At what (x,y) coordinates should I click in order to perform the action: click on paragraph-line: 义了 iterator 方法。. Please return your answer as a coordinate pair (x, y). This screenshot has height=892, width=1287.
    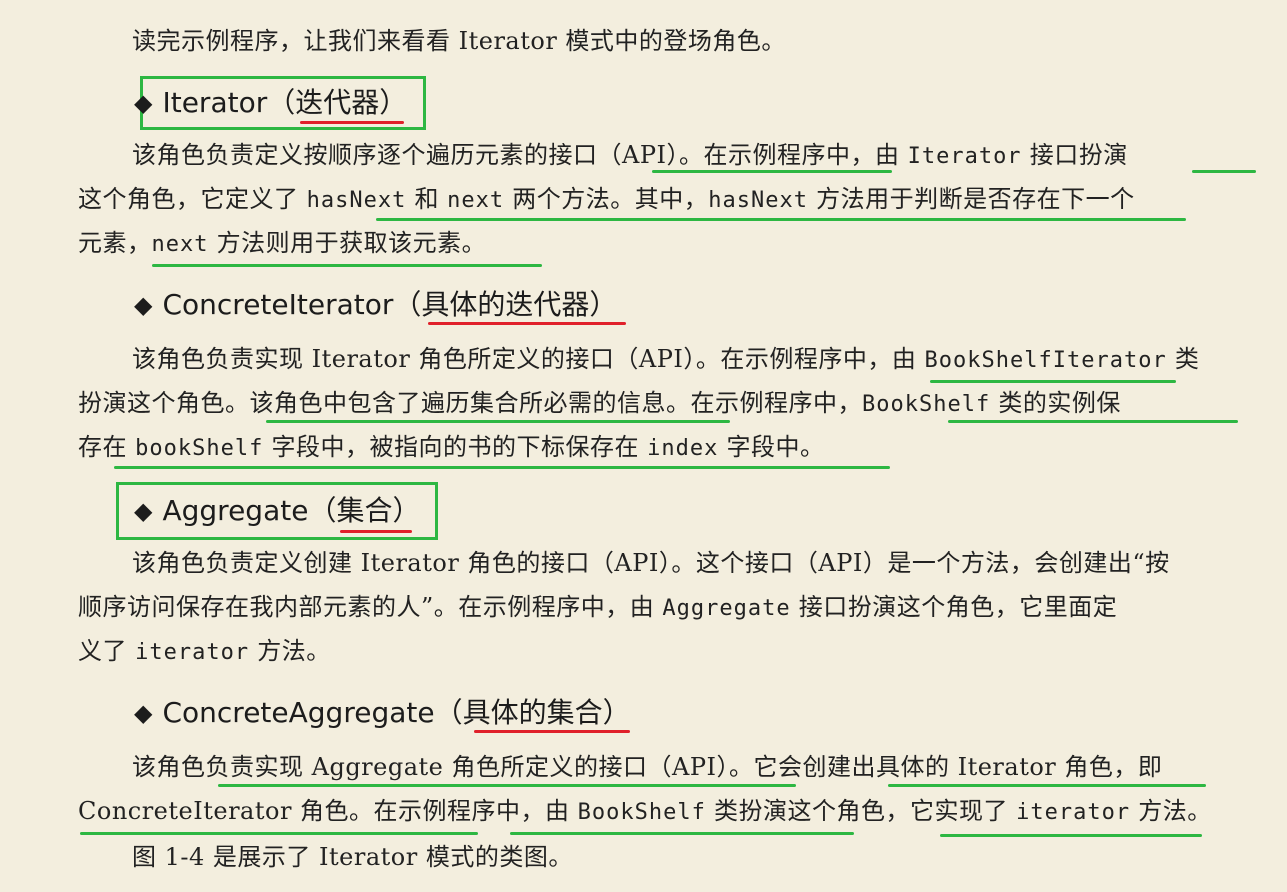
    Looking at the image, I should click on (204, 652).